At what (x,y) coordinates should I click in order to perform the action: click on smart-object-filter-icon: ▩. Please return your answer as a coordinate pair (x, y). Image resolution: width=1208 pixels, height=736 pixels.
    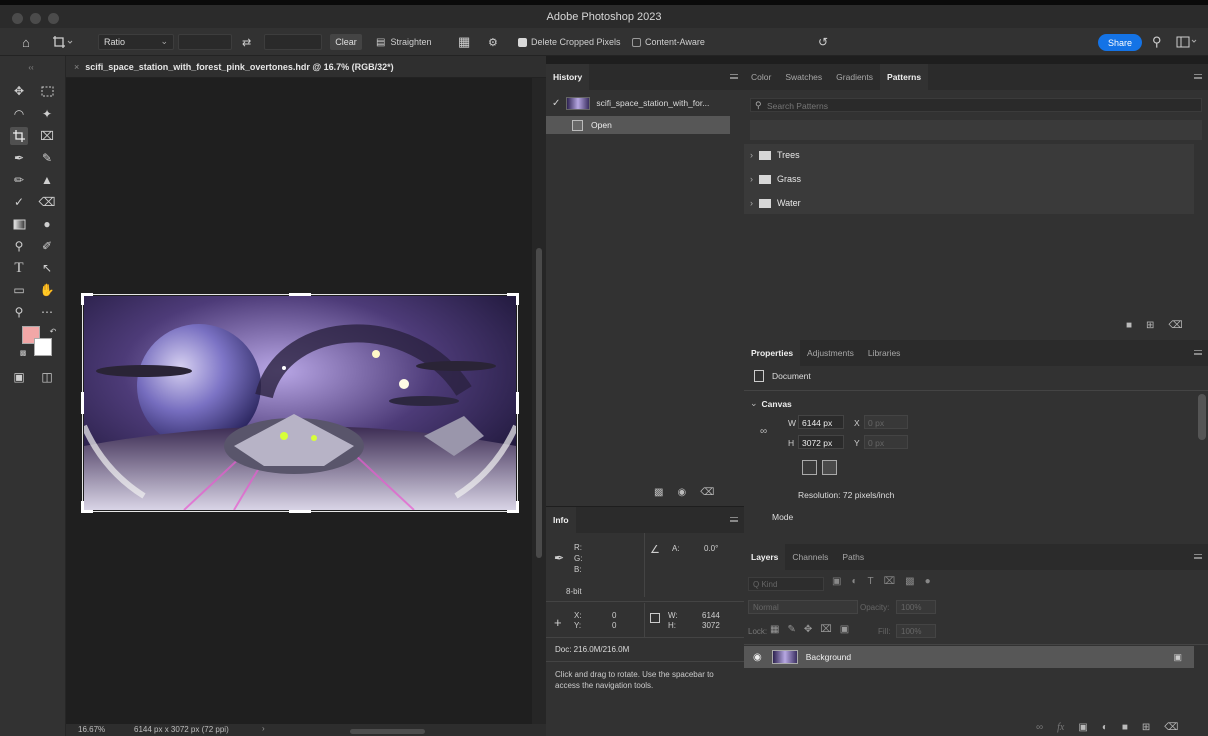
    Looking at the image, I should click on (909, 581).